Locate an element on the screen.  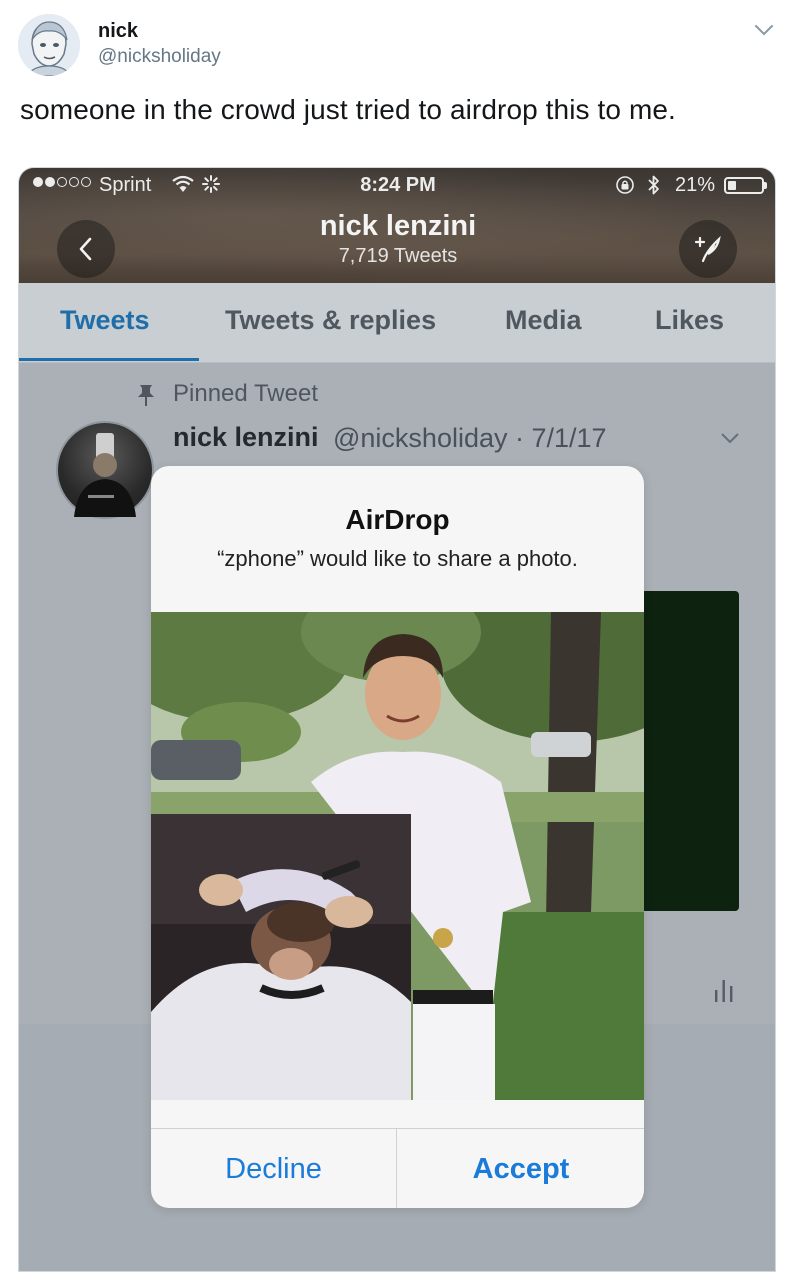
pinned-tweet-label: Pinned Tweet is located at coordinates (245, 393).